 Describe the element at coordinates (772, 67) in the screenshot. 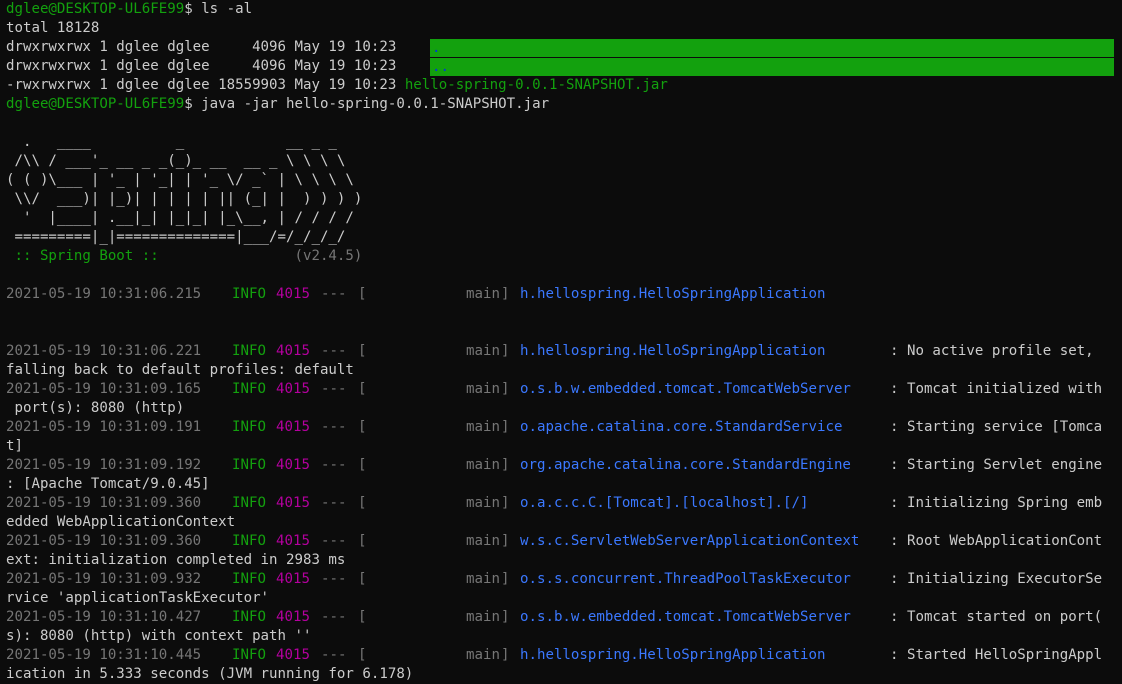

I see `directory-name: ..` at that location.